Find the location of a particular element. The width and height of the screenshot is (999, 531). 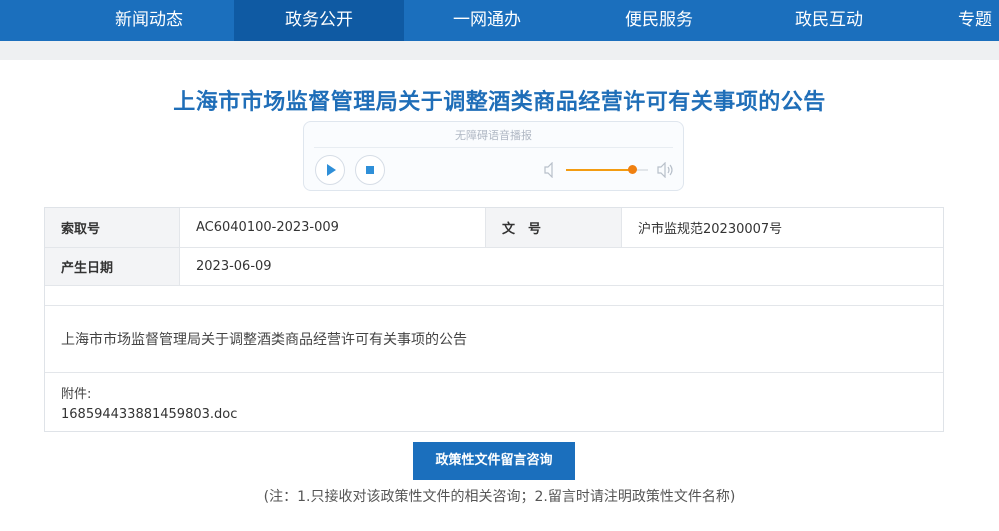

stop-icon is located at coordinates (370, 170).